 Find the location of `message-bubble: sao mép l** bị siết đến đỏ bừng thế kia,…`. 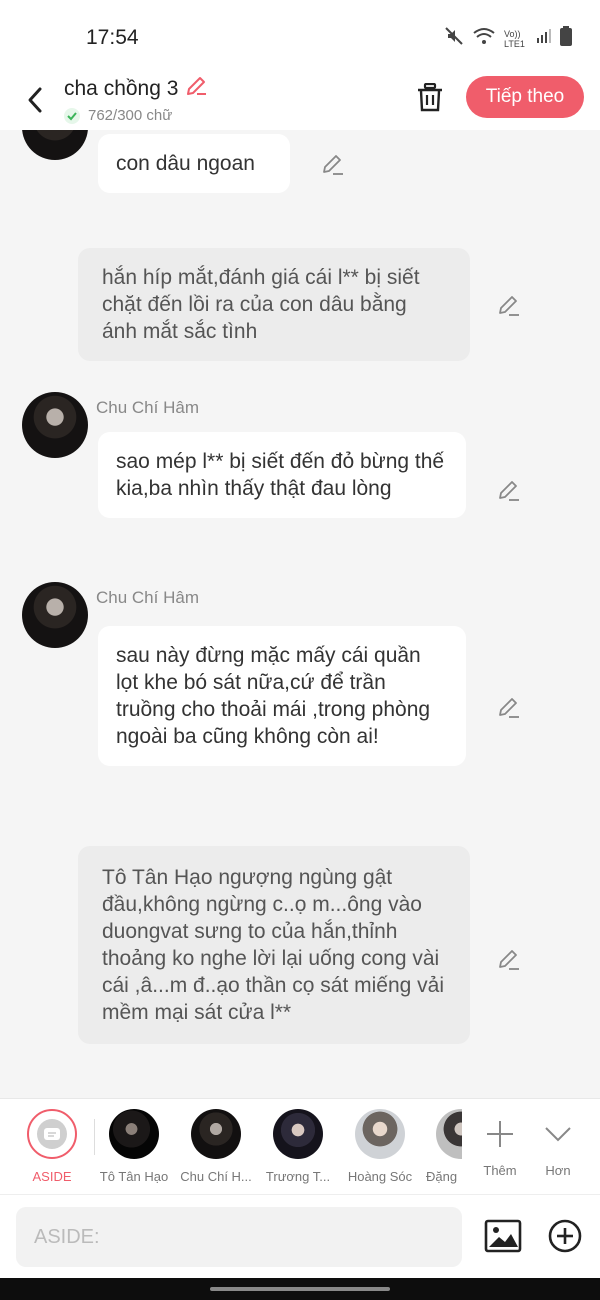

message-bubble: sao mép l** bị siết đến đỏ bừng thế kia,… is located at coordinates (282, 475).